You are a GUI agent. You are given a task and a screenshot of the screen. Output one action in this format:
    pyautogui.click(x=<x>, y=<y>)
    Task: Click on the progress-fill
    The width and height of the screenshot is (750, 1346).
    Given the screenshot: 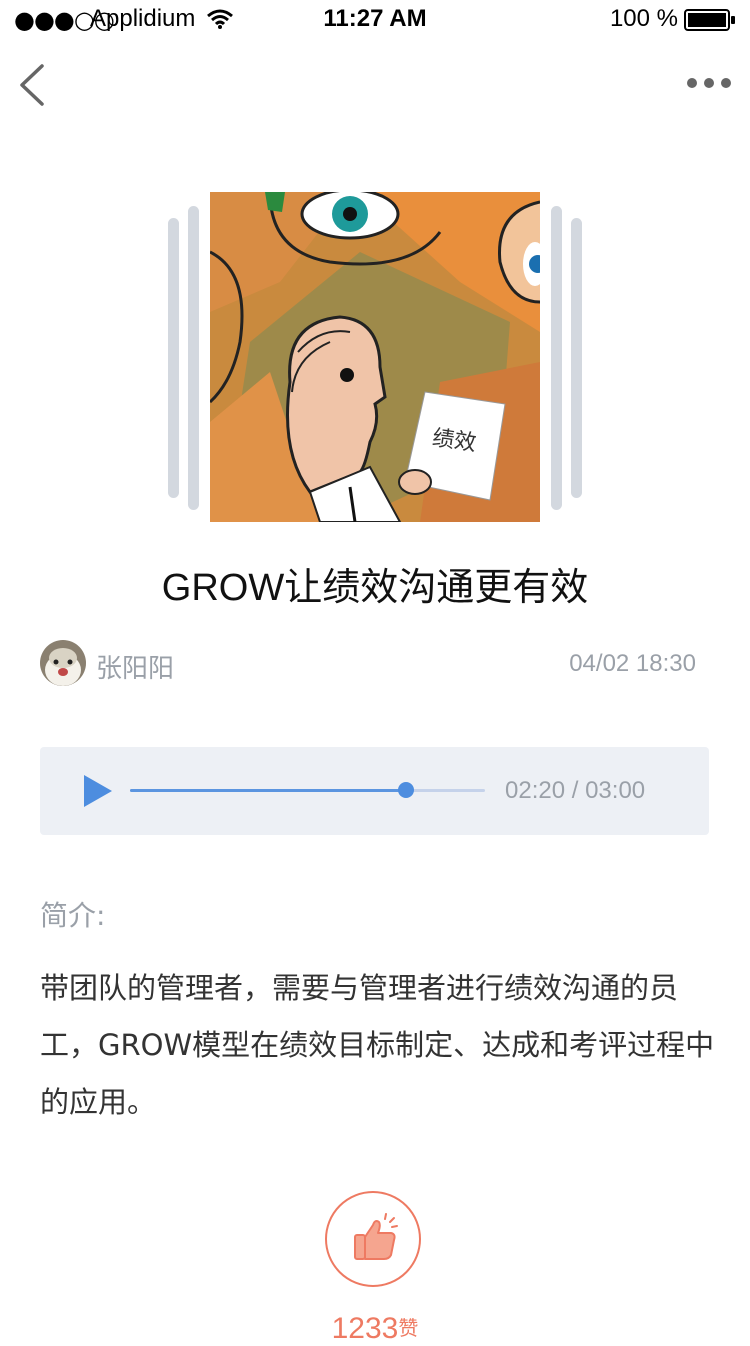 What is the action you would take?
    pyautogui.click(x=268, y=790)
    